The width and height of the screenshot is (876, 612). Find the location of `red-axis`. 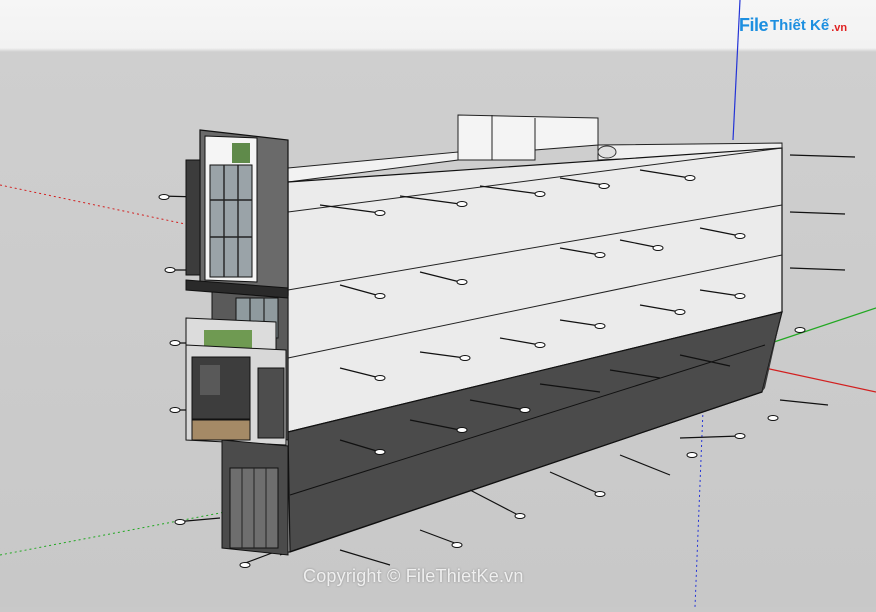

red-axis is located at coordinates (95, 205).